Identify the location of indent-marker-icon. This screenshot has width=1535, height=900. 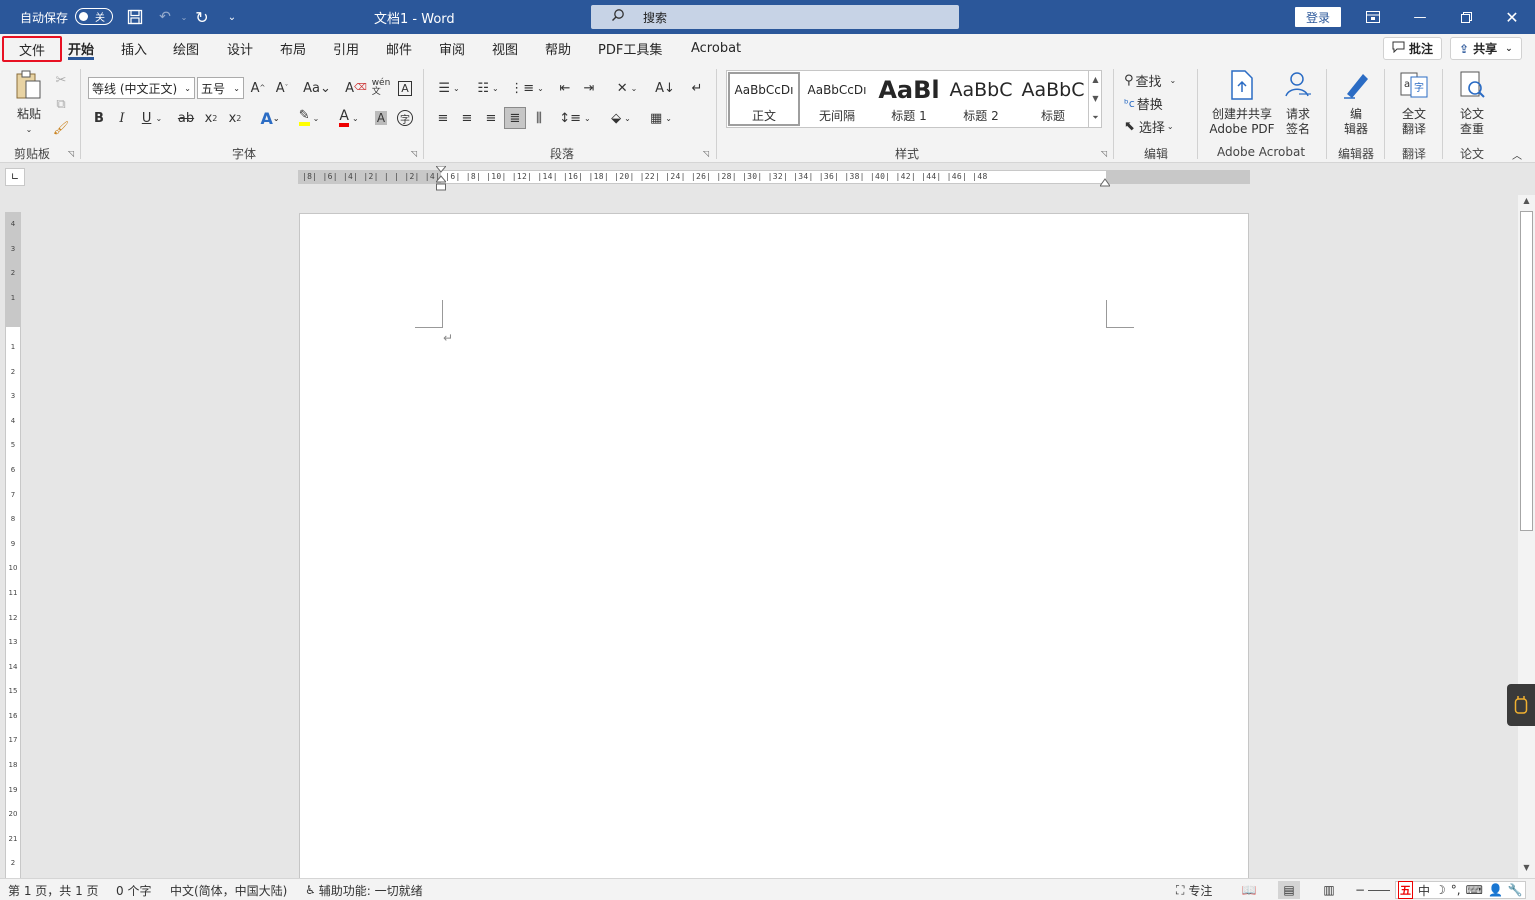
(441, 178).